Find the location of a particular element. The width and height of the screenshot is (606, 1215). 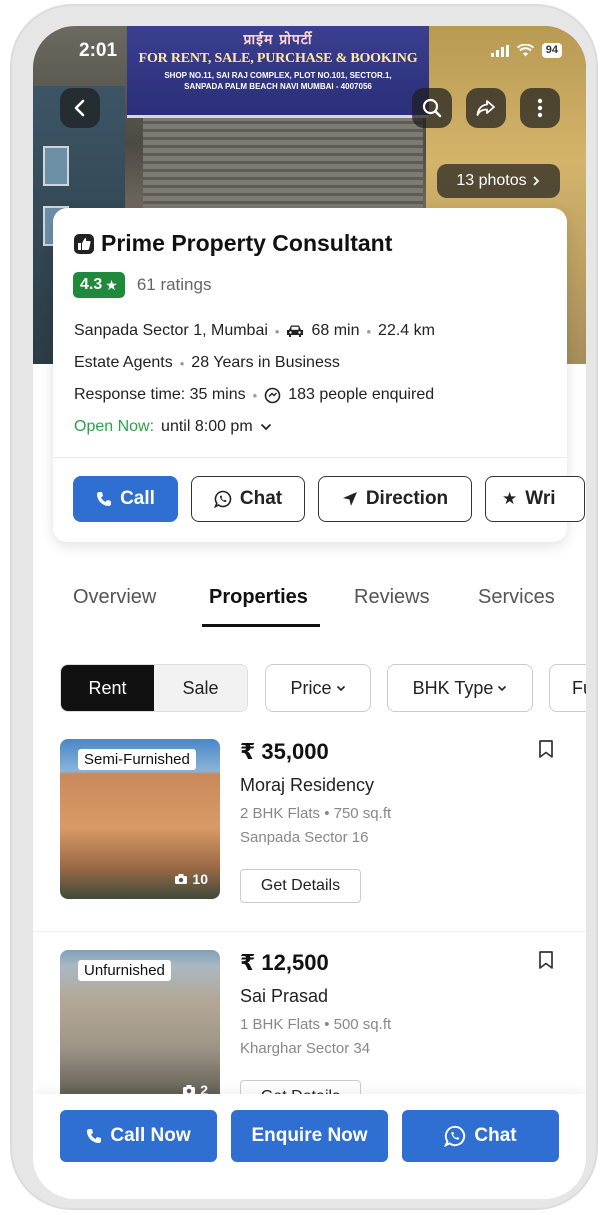

hours-line: Open Now: until 8:00 pm is located at coordinates (173, 427).